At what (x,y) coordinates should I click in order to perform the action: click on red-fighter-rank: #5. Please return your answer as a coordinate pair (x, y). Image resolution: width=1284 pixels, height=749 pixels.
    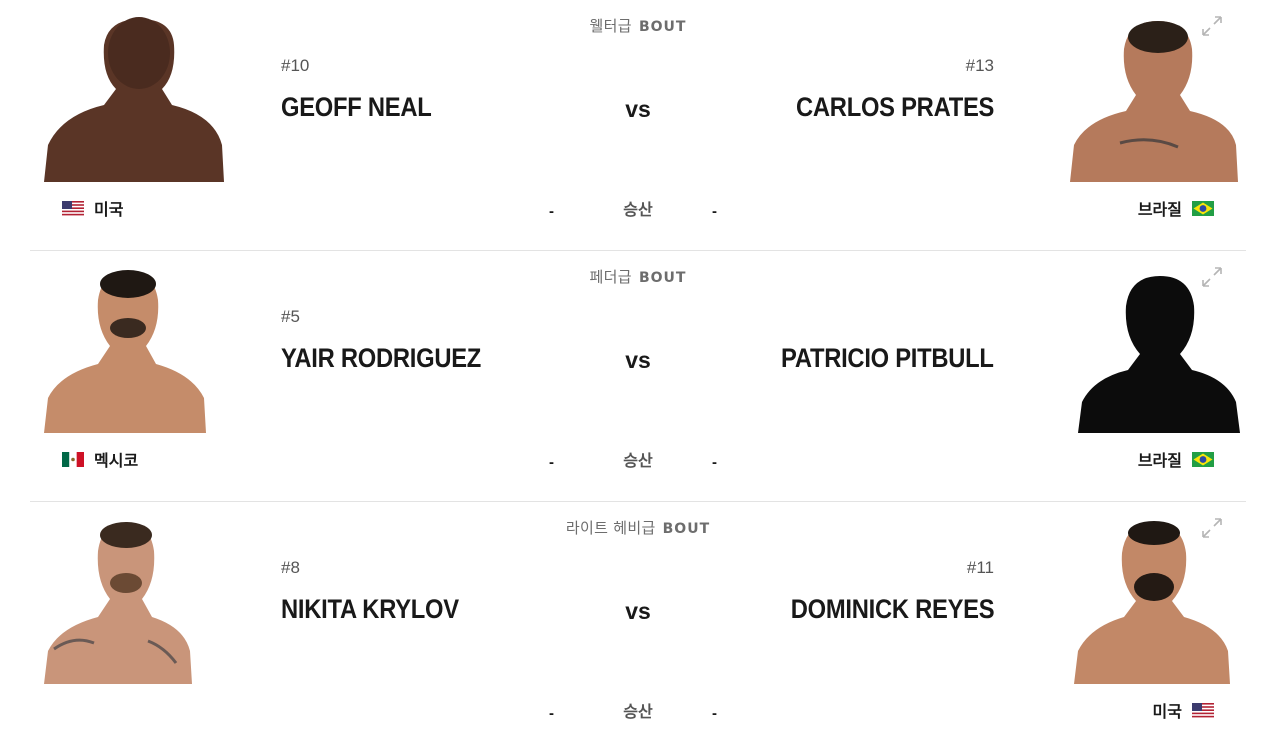
    Looking at the image, I should click on (290, 316).